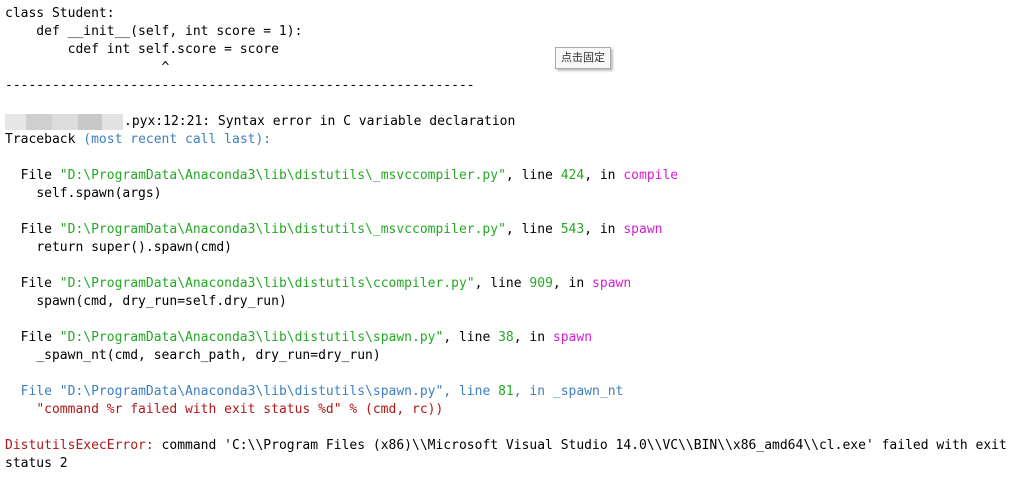 This screenshot has width=1035, height=485. Describe the element at coordinates (60, 13) in the screenshot. I see `code-line-1: class Student:` at that location.